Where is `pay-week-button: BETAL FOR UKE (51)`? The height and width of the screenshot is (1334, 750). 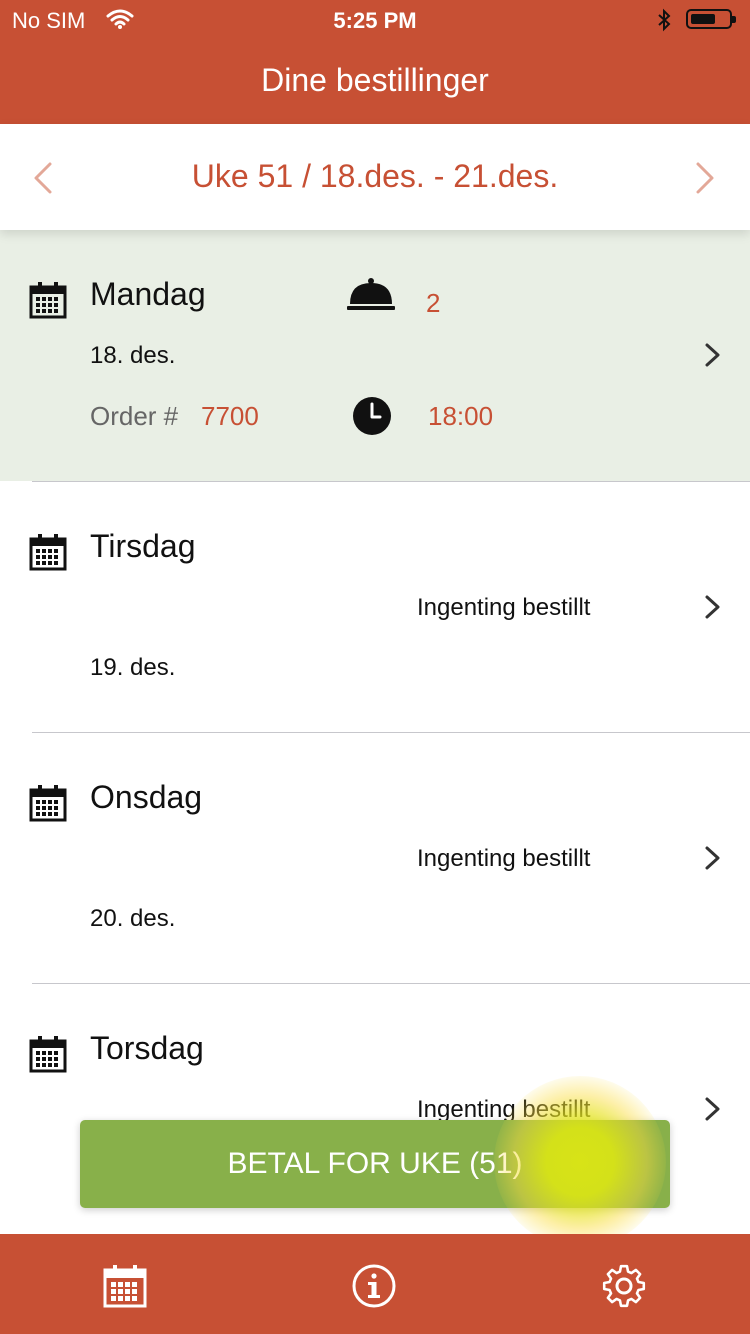
pay-week-button: BETAL FOR UKE (51) is located at coordinates (375, 1164).